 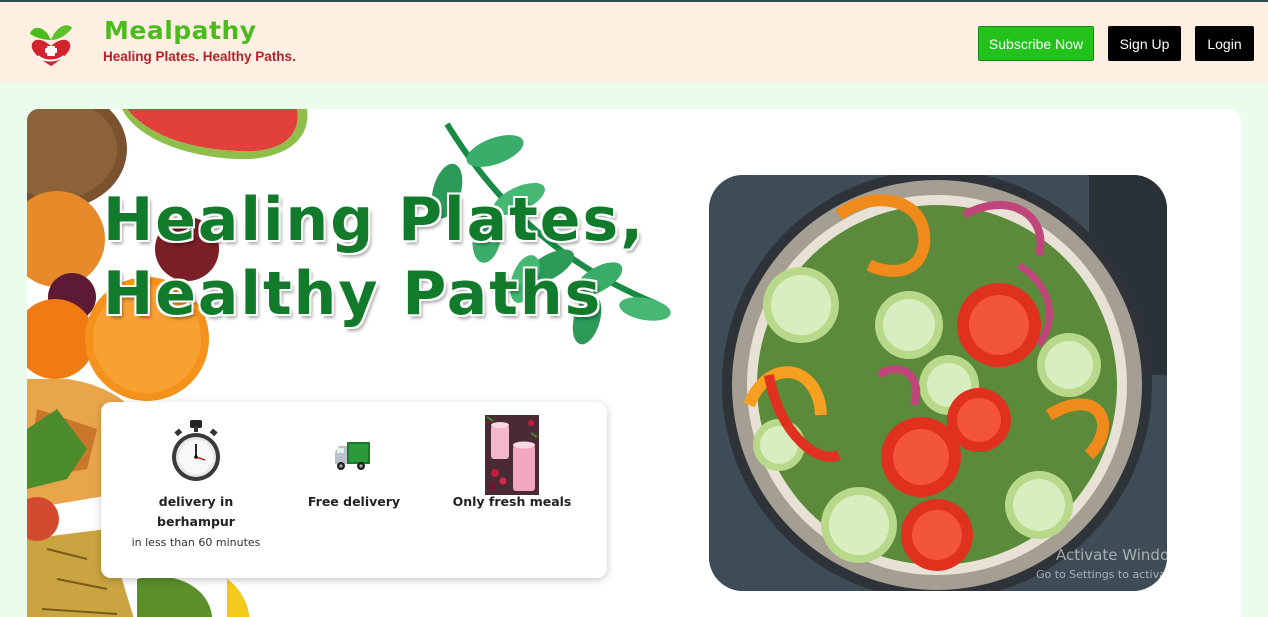 What do you see at coordinates (1144, 43) in the screenshot?
I see `signup-button: Sign Up` at bounding box center [1144, 43].